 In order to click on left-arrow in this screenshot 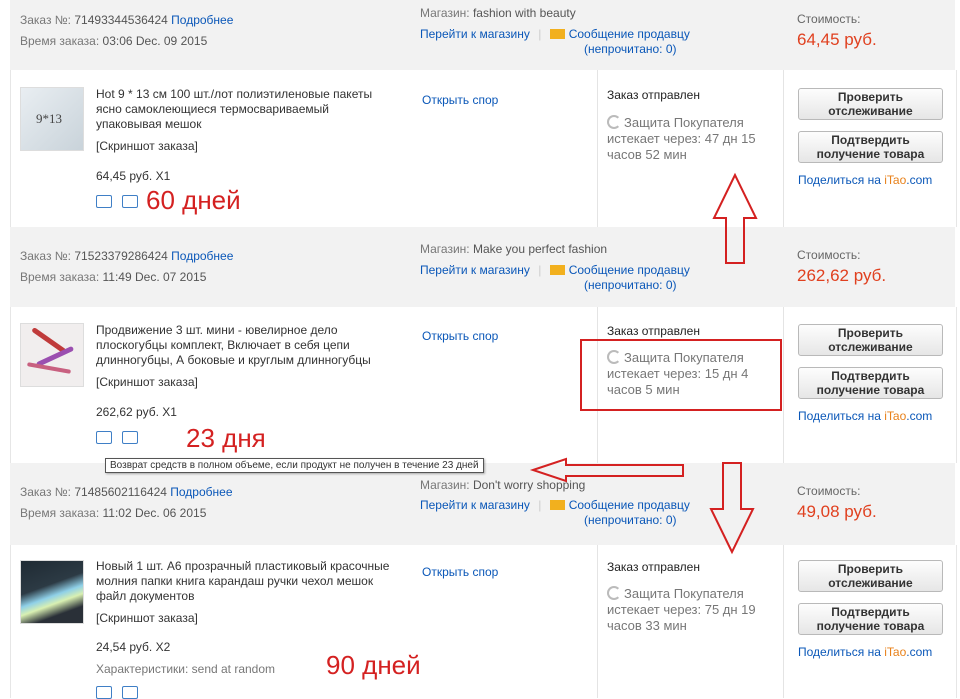, I will do `click(606, 470)`.